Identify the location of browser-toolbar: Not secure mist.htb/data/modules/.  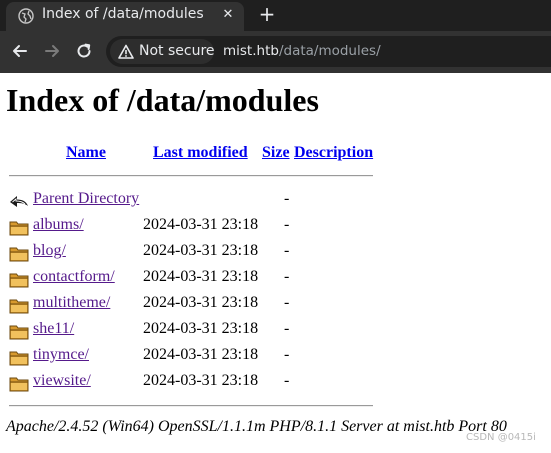
(275, 52).